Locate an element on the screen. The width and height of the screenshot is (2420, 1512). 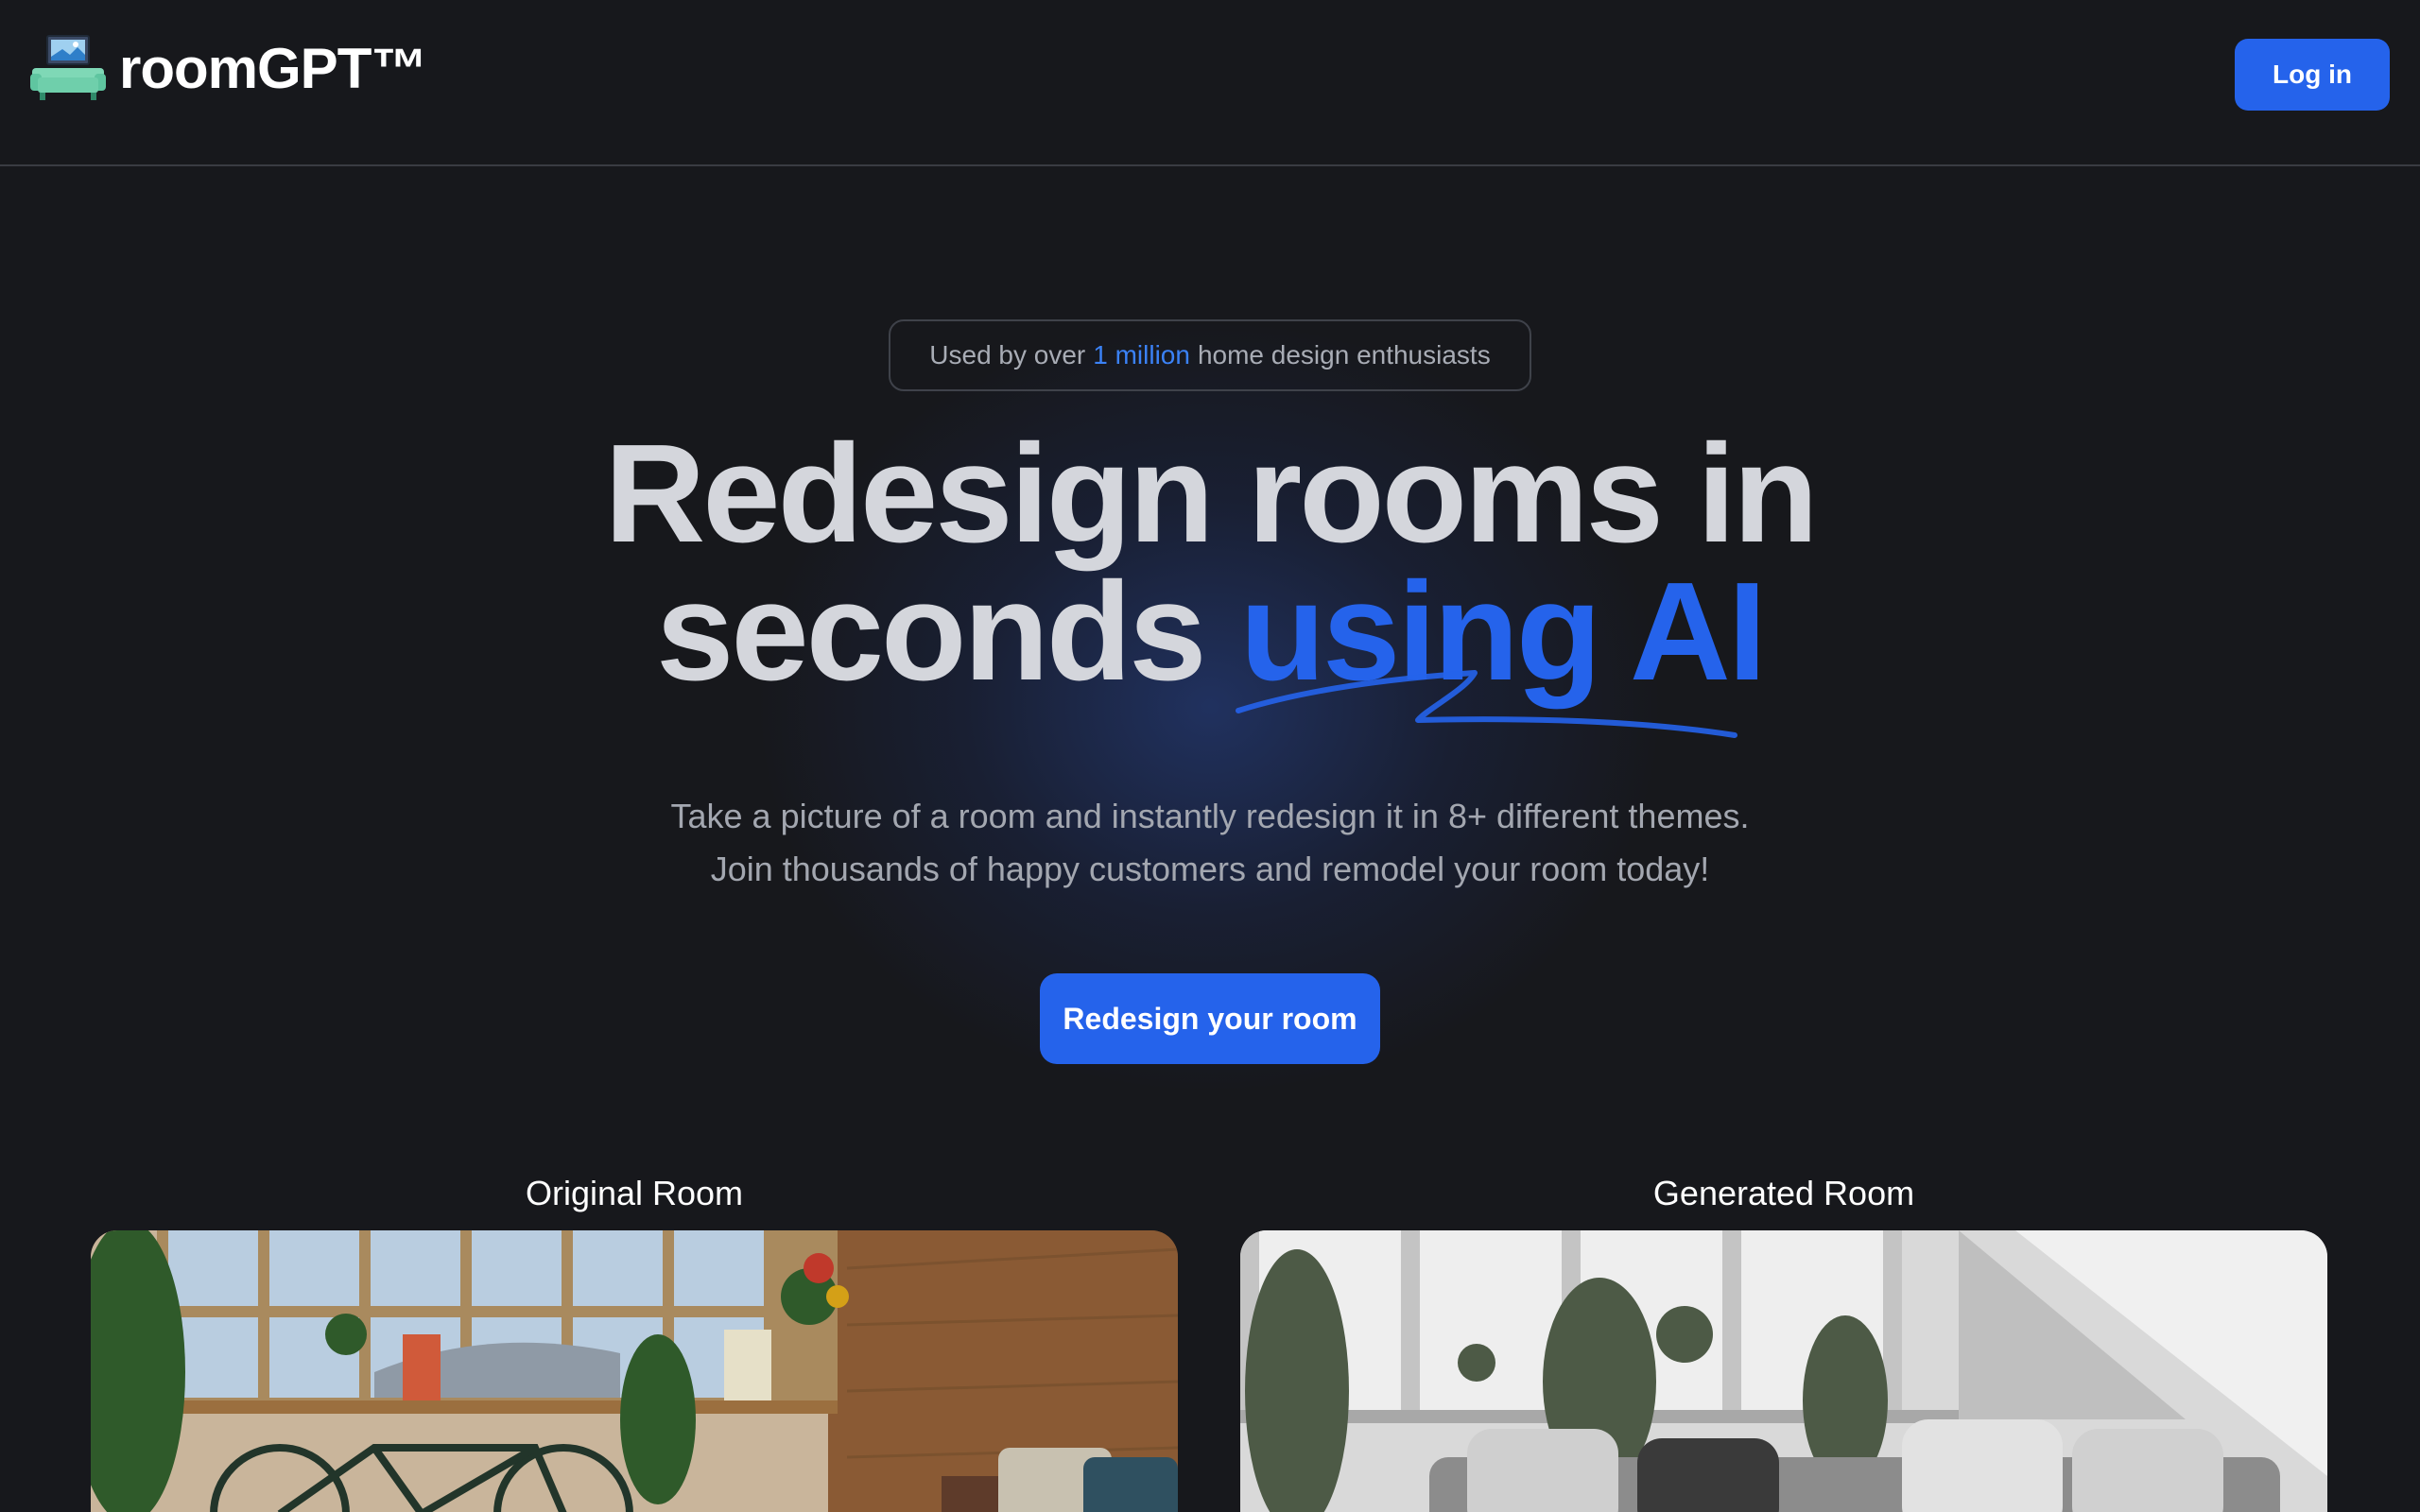
original-room-label: Original Room is located at coordinates (634, 1193).